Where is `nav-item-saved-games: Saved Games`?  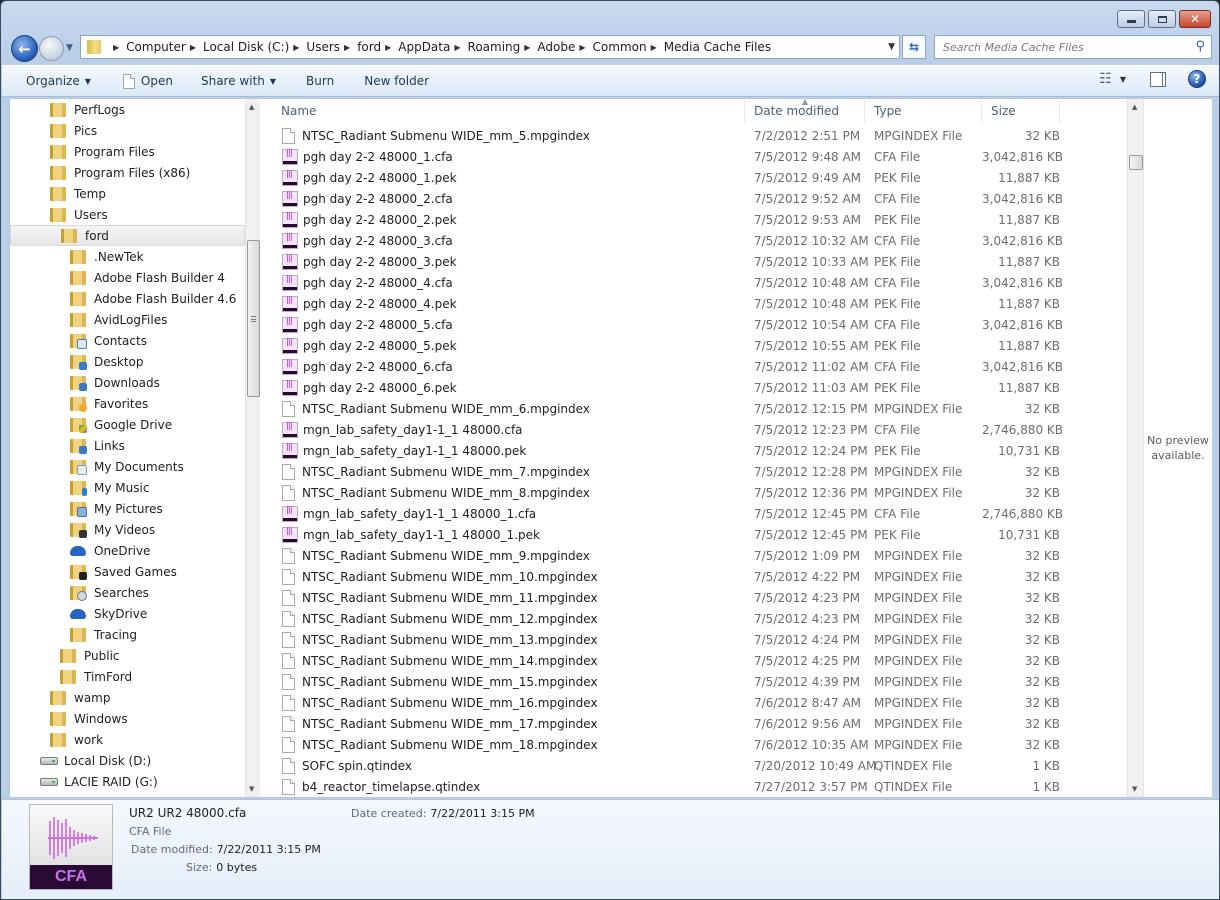 nav-item-saved-games: Saved Games is located at coordinates (123, 571).